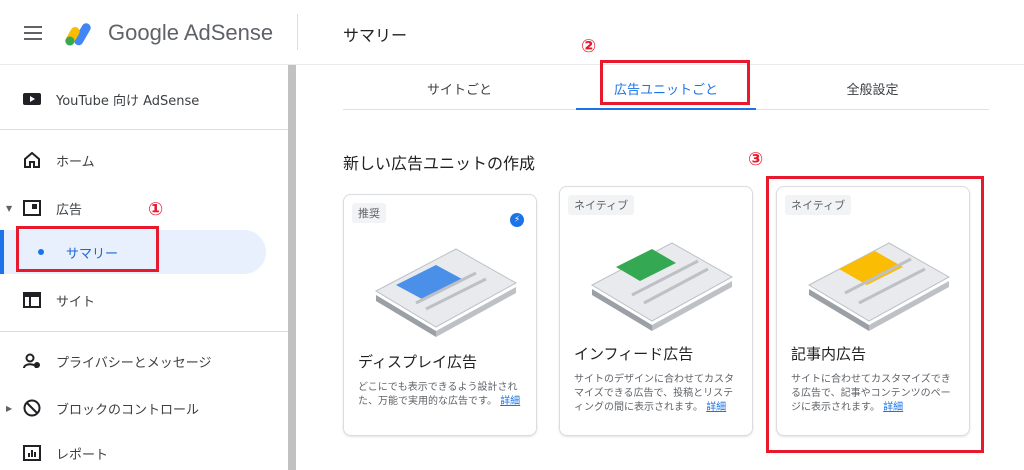 This screenshot has height=470, width=1024. What do you see at coordinates (76, 302) in the screenshot?
I see `sidebar-item-label: サイト` at bounding box center [76, 302].